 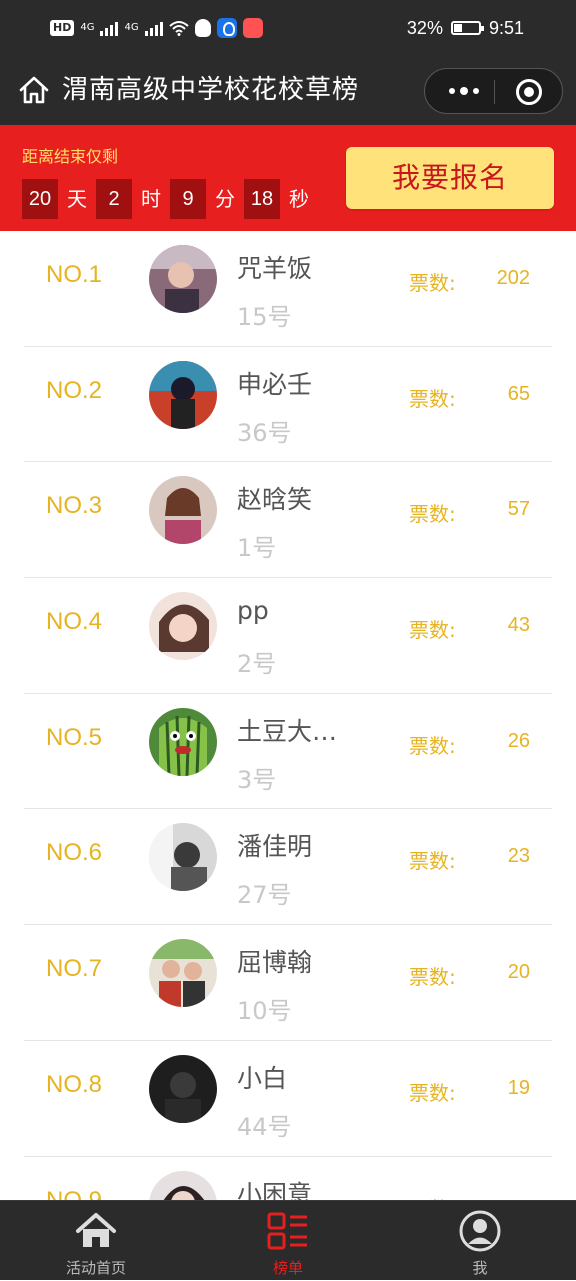 I want to click on network-4g-label: 4G, so click(x=87, y=27).